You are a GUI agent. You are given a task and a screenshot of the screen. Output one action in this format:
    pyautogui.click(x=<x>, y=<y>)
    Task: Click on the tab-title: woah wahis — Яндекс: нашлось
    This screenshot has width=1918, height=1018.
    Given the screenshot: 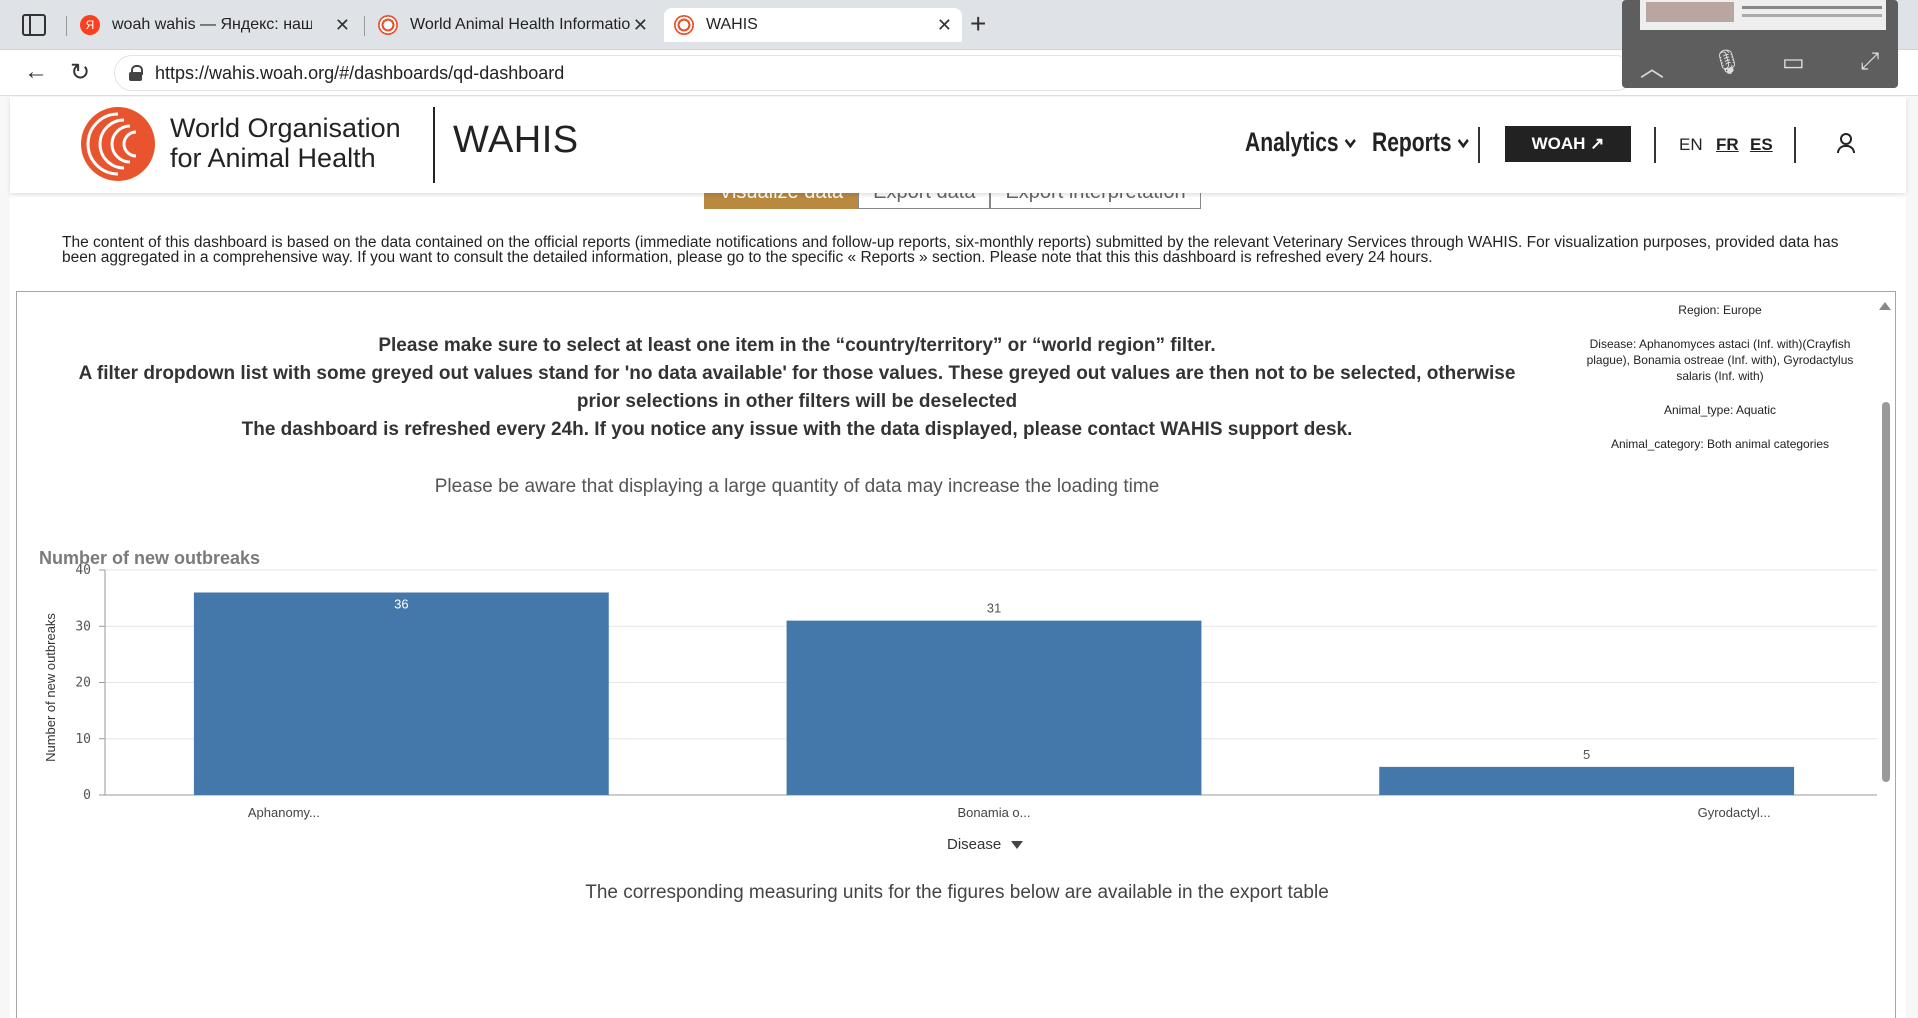 What is the action you would take?
    pyautogui.click(x=212, y=24)
    